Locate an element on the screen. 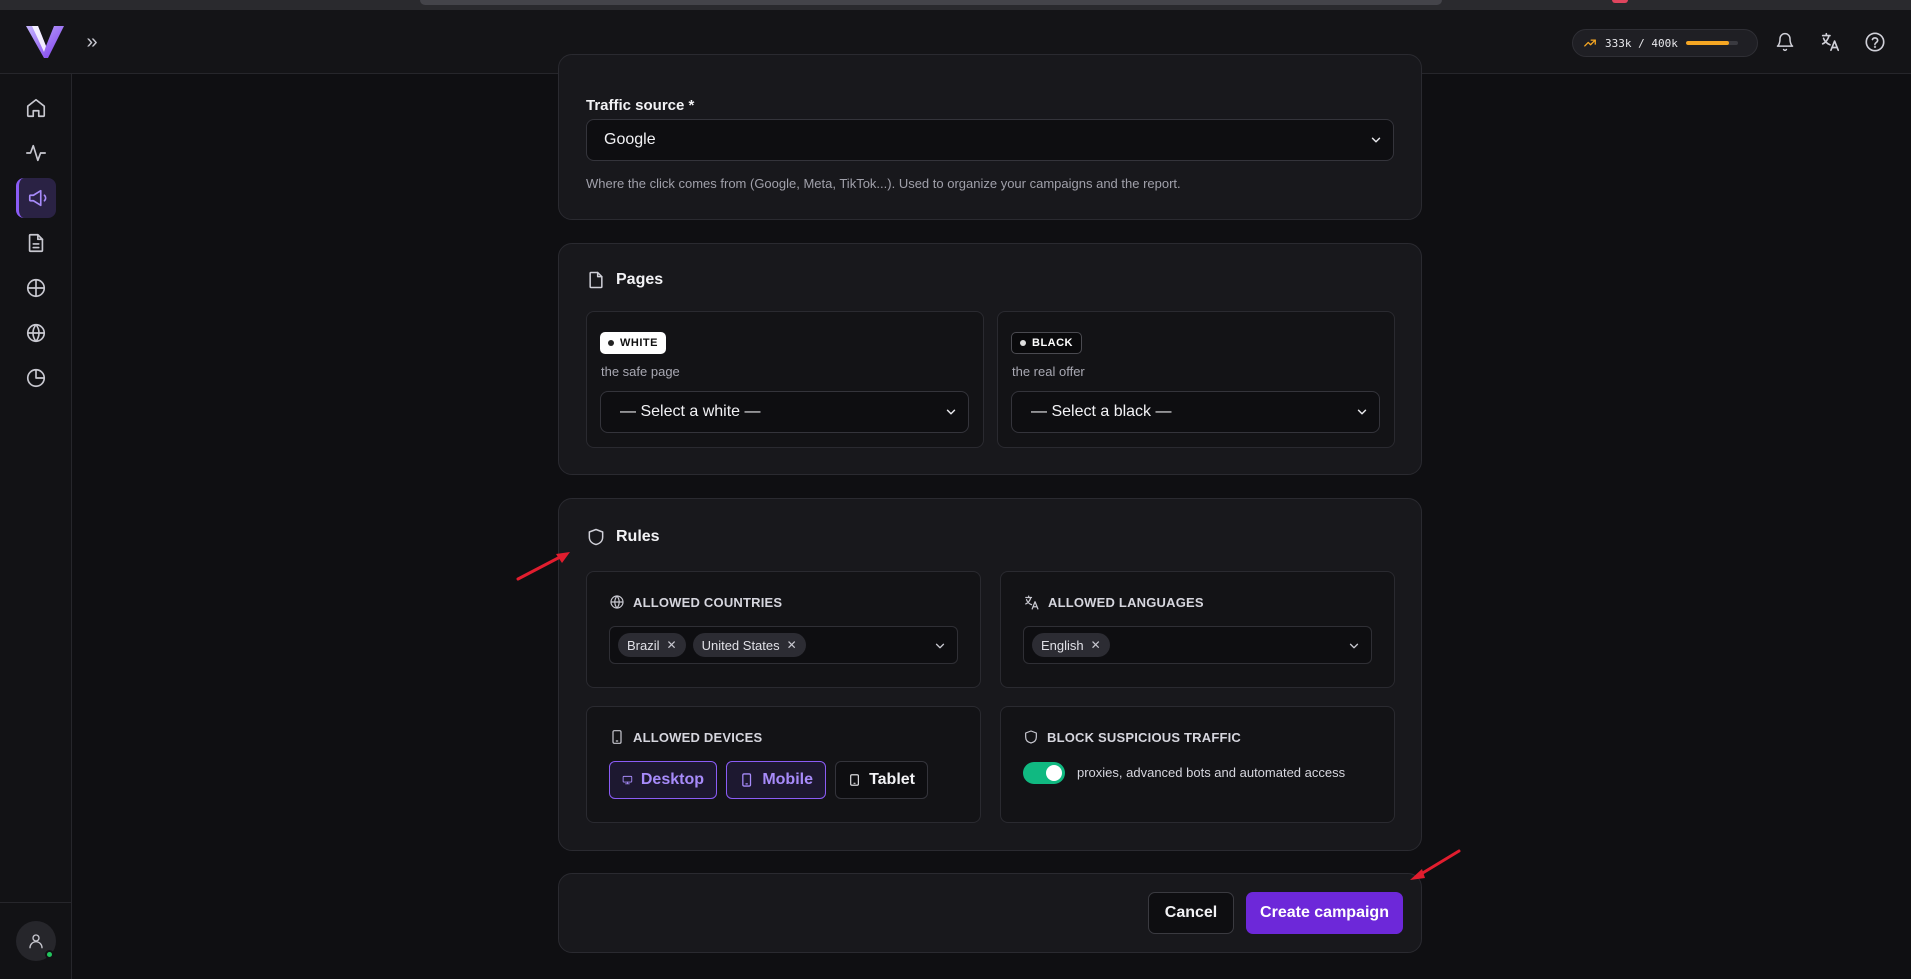 This screenshot has height=979, width=1911. countries-multiselect: Brazil ✕ United States ✕ is located at coordinates (783, 645).